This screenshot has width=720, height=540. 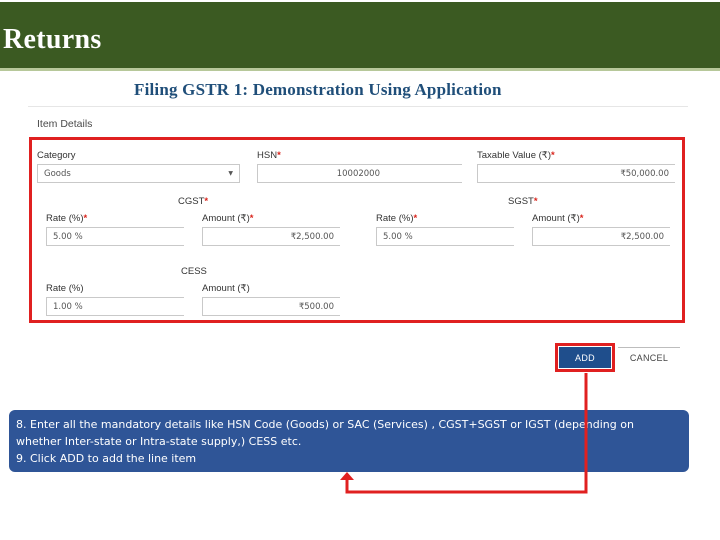 I want to click on cgst-rate-label: Rate (%)*, so click(x=67, y=218).